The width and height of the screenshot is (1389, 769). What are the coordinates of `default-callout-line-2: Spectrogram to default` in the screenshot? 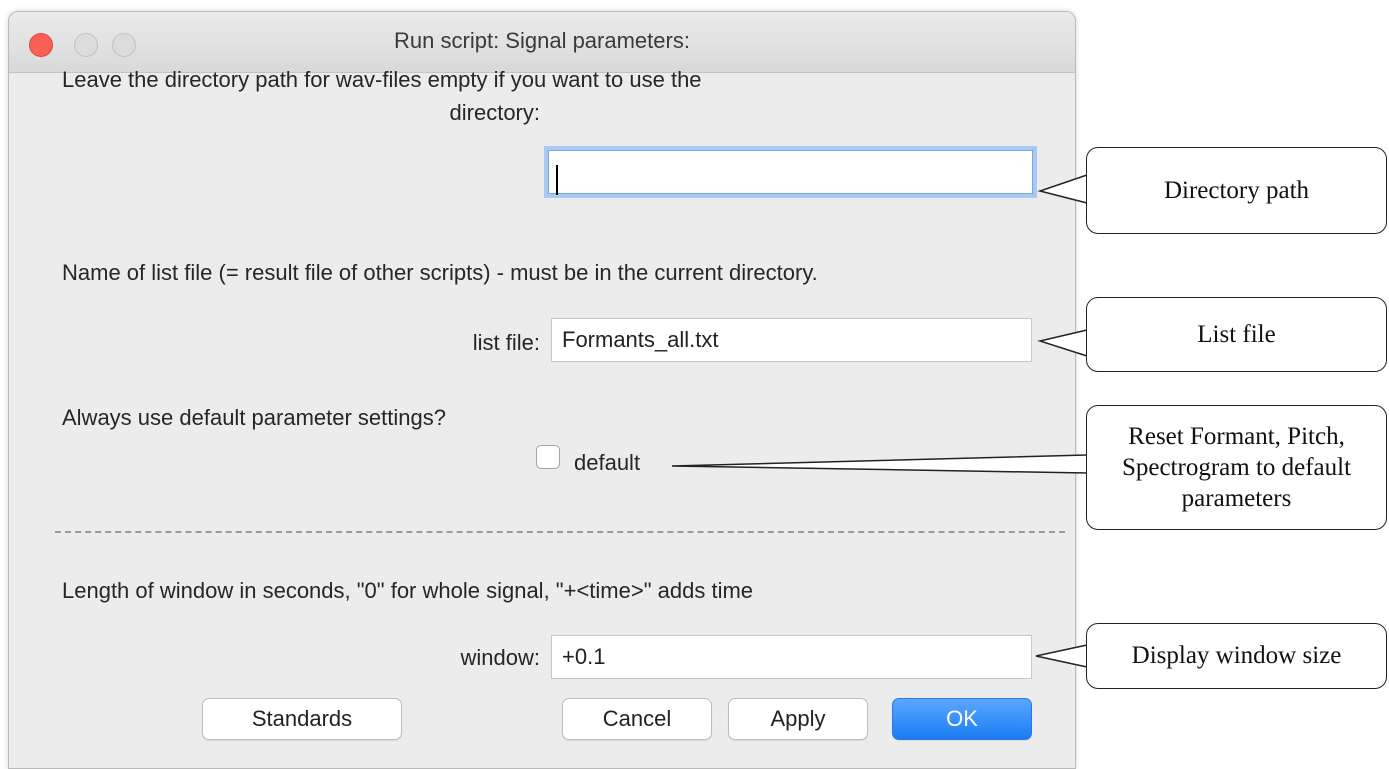 It's located at (1236, 467).